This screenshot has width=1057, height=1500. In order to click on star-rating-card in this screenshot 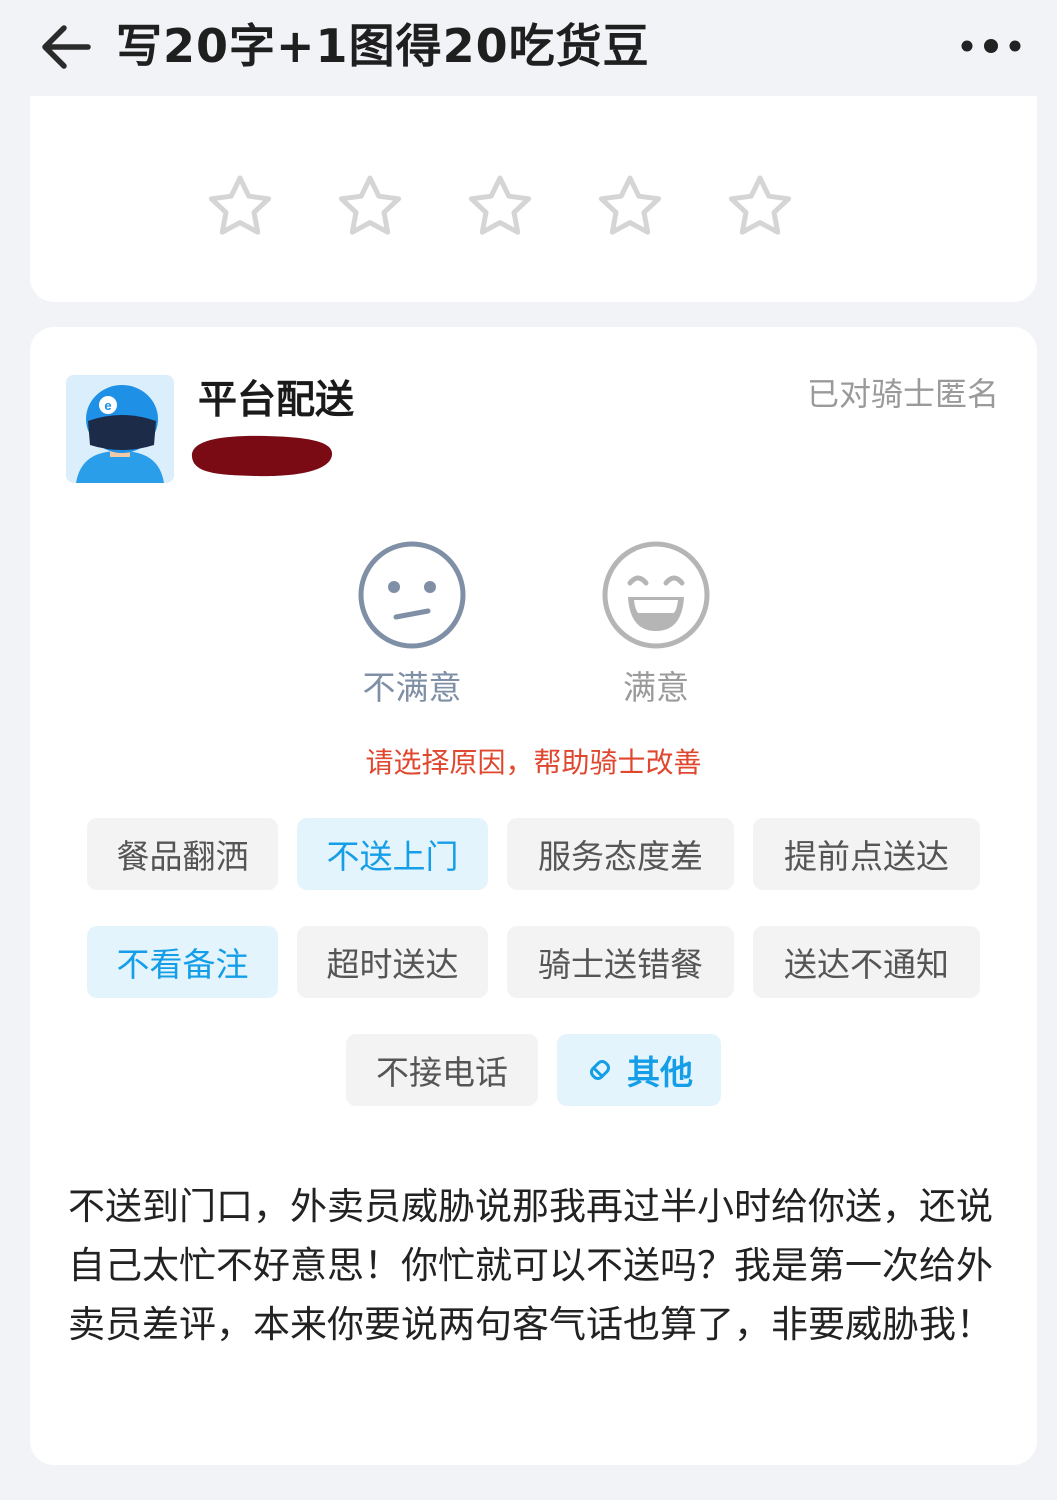, I will do `click(533, 199)`.